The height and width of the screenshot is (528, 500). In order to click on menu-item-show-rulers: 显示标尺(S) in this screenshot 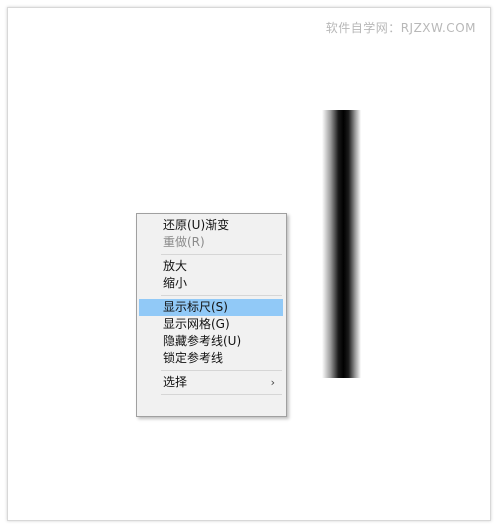, I will do `click(211, 307)`.